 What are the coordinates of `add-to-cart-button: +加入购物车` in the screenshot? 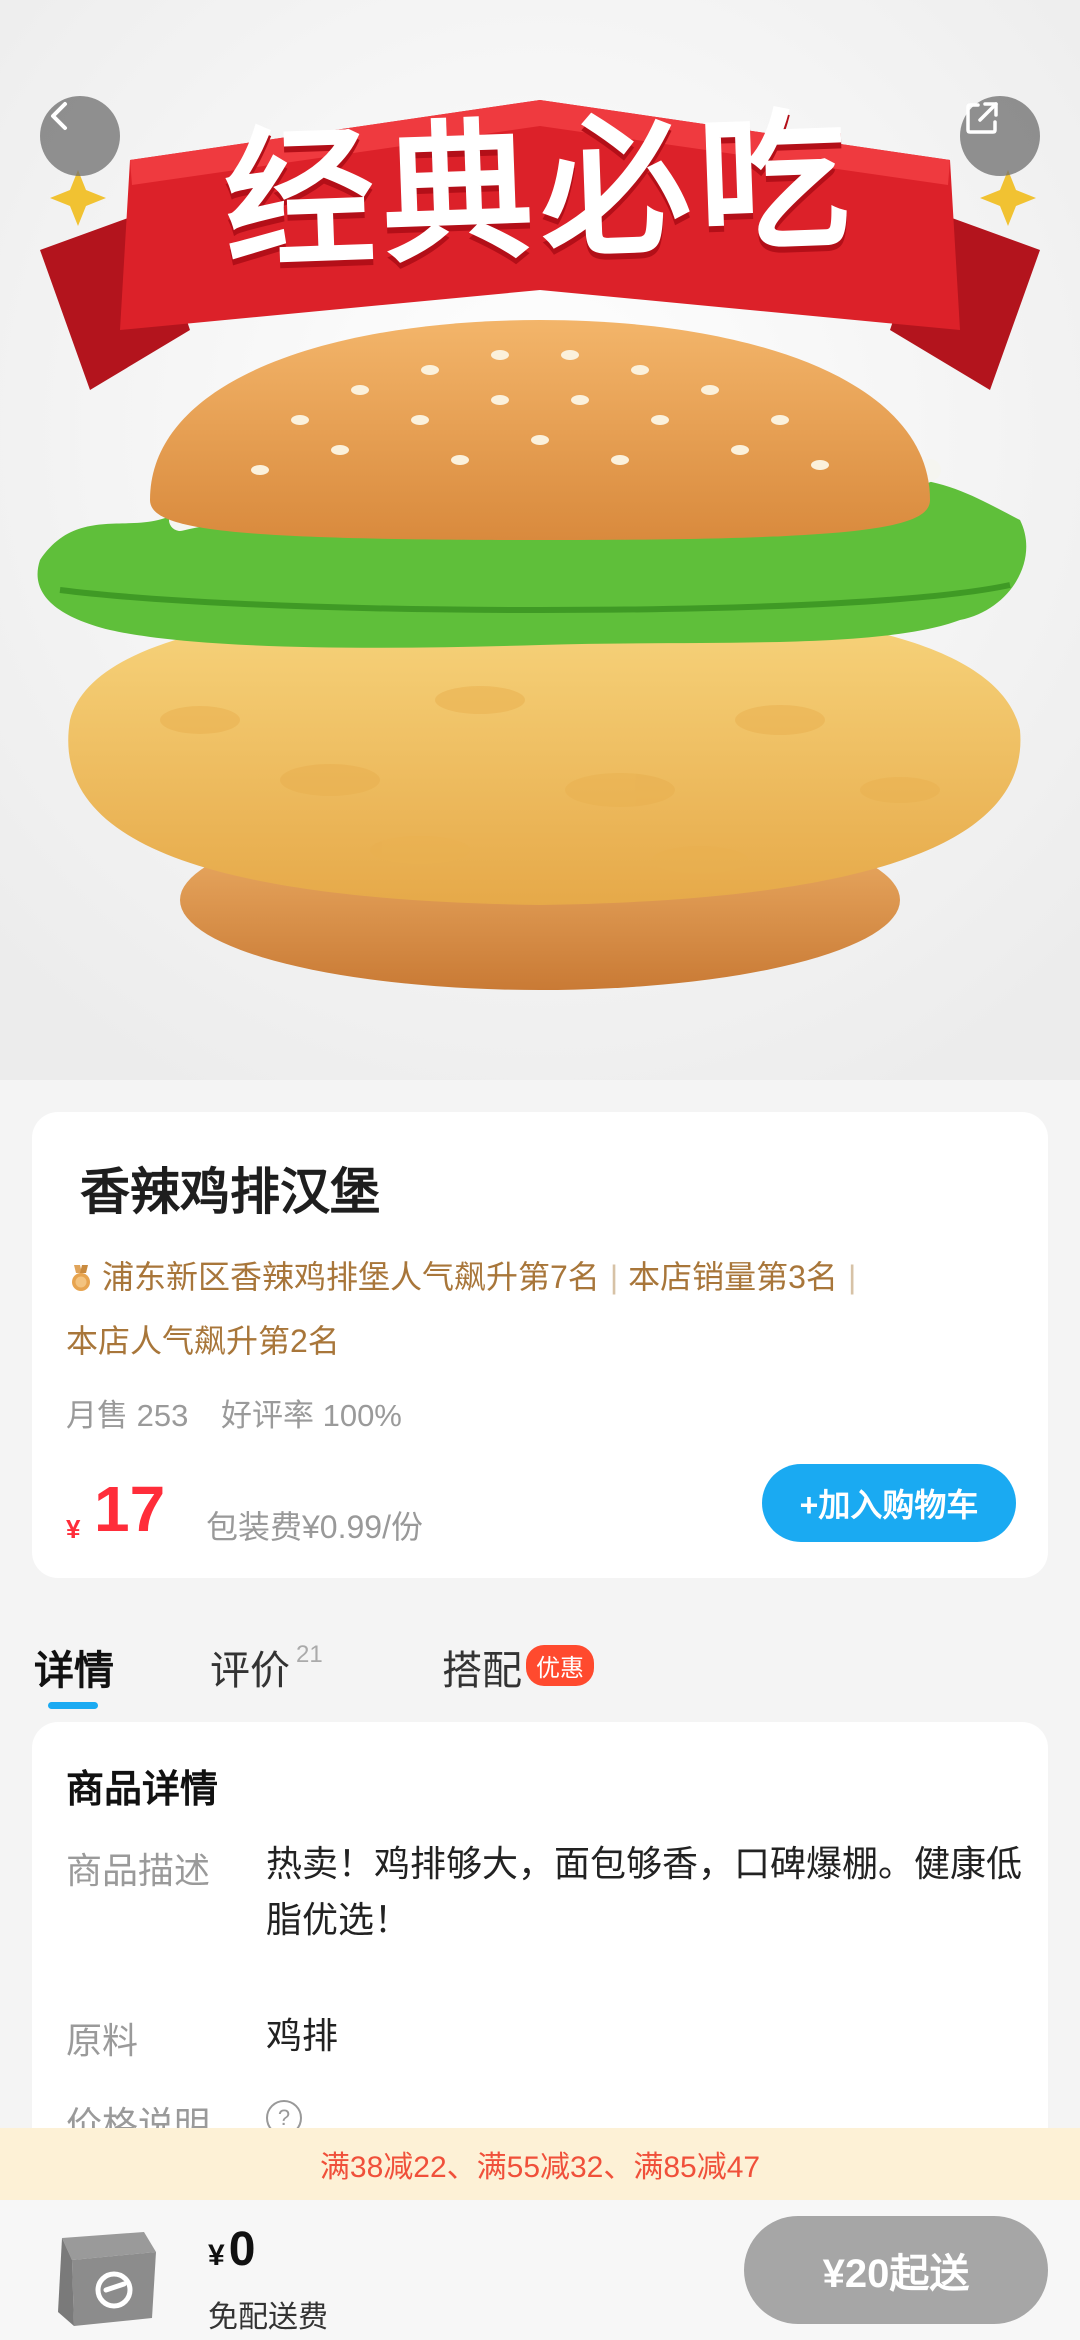 It's located at (889, 1503).